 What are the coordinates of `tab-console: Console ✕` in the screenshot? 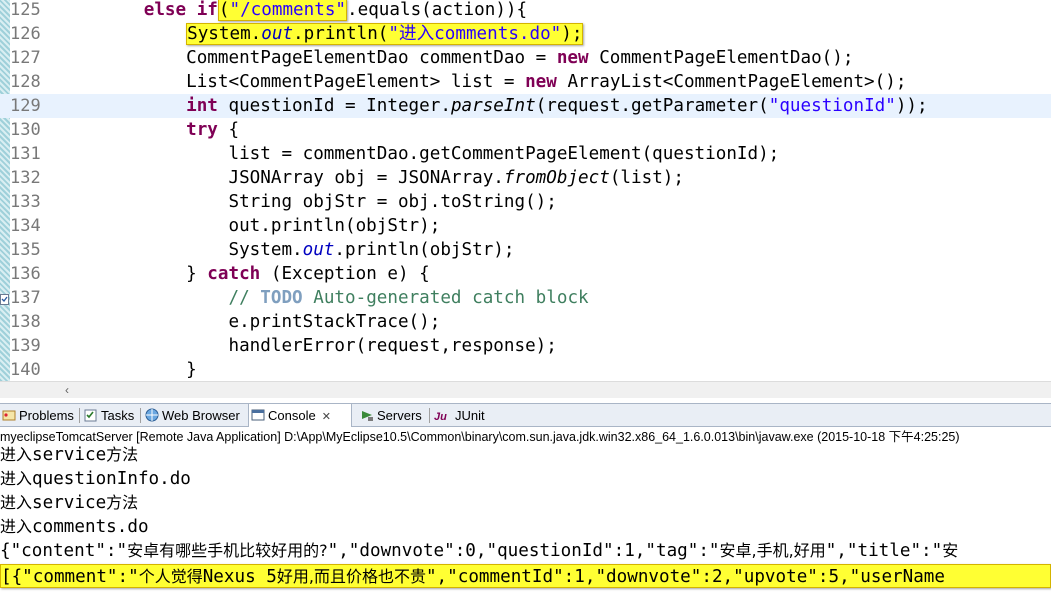 It's located at (300, 415).